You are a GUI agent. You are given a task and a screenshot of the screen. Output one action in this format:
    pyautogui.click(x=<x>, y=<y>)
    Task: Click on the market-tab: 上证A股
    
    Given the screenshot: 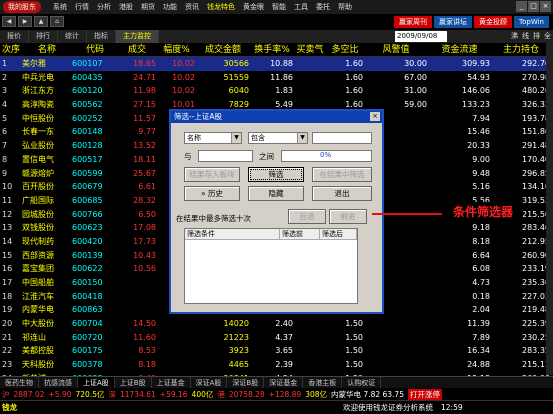 What is the action you would take?
    pyautogui.click(x=96, y=382)
    